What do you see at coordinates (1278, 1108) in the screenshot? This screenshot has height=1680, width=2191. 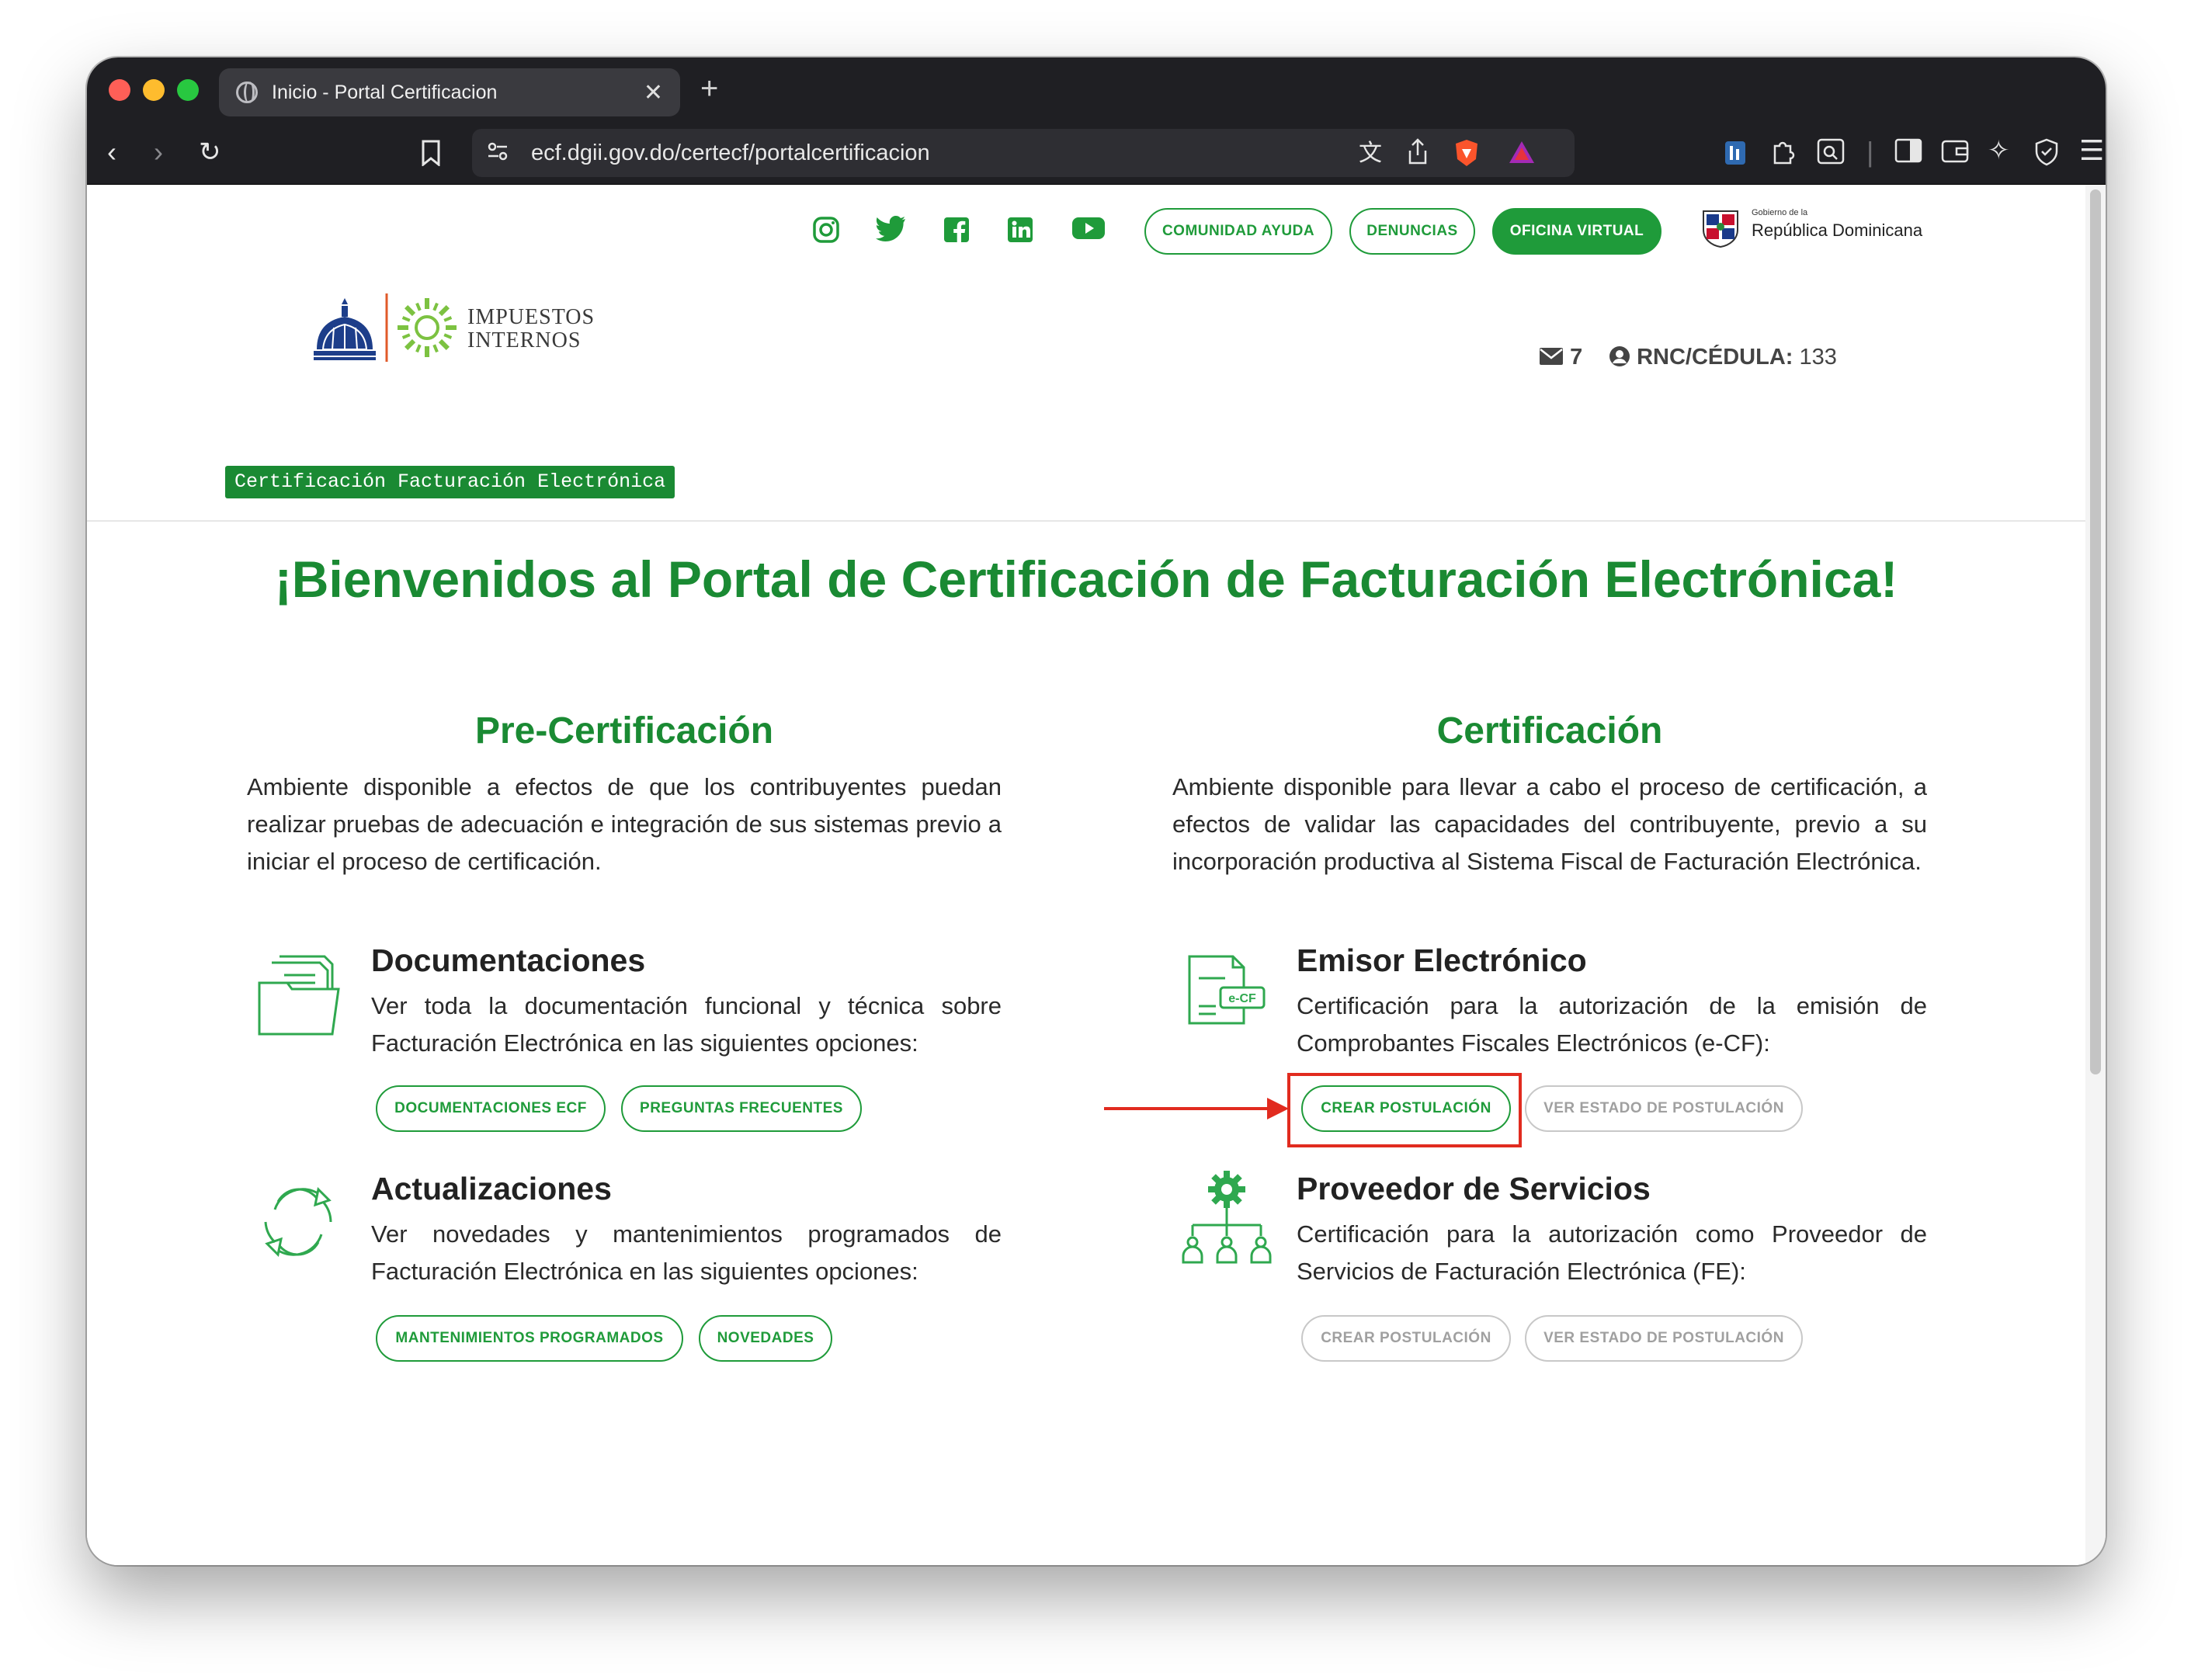 I see `annotation-arrow-head` at bounding box center [1278, 1108].